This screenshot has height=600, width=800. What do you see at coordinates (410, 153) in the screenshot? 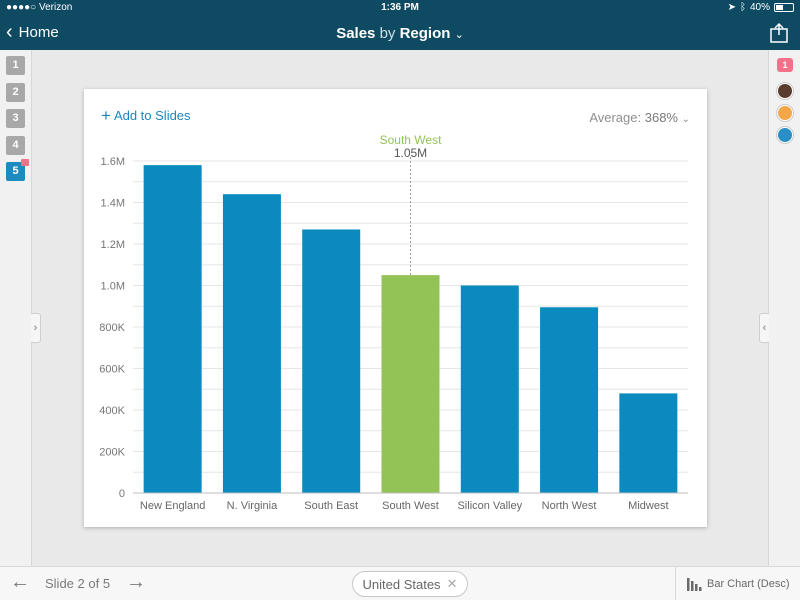
I see `highlight-value-label: 1.05M` at bounding box center [410, 153].